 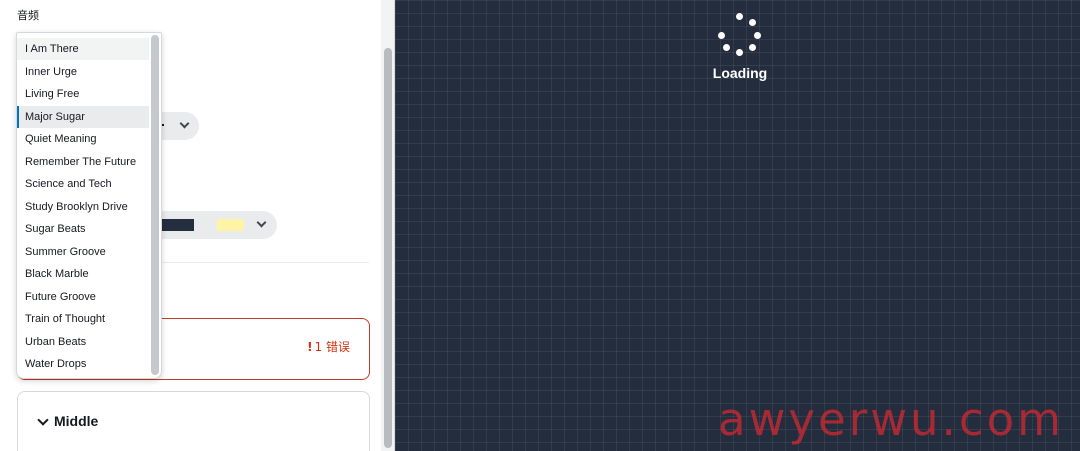 I want to click on dropdown-option: Major Sugar, so click(x=83, y=116).